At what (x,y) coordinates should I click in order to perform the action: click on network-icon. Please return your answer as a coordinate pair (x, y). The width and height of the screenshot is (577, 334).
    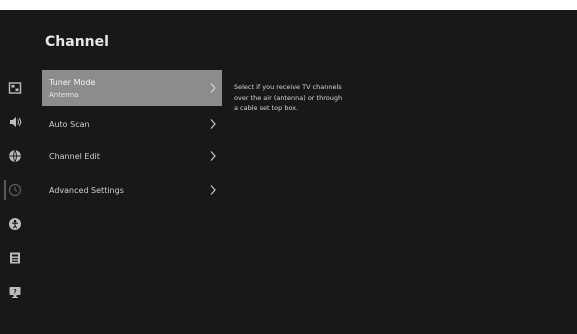
    Looking at the image, I should click on (15, 156).